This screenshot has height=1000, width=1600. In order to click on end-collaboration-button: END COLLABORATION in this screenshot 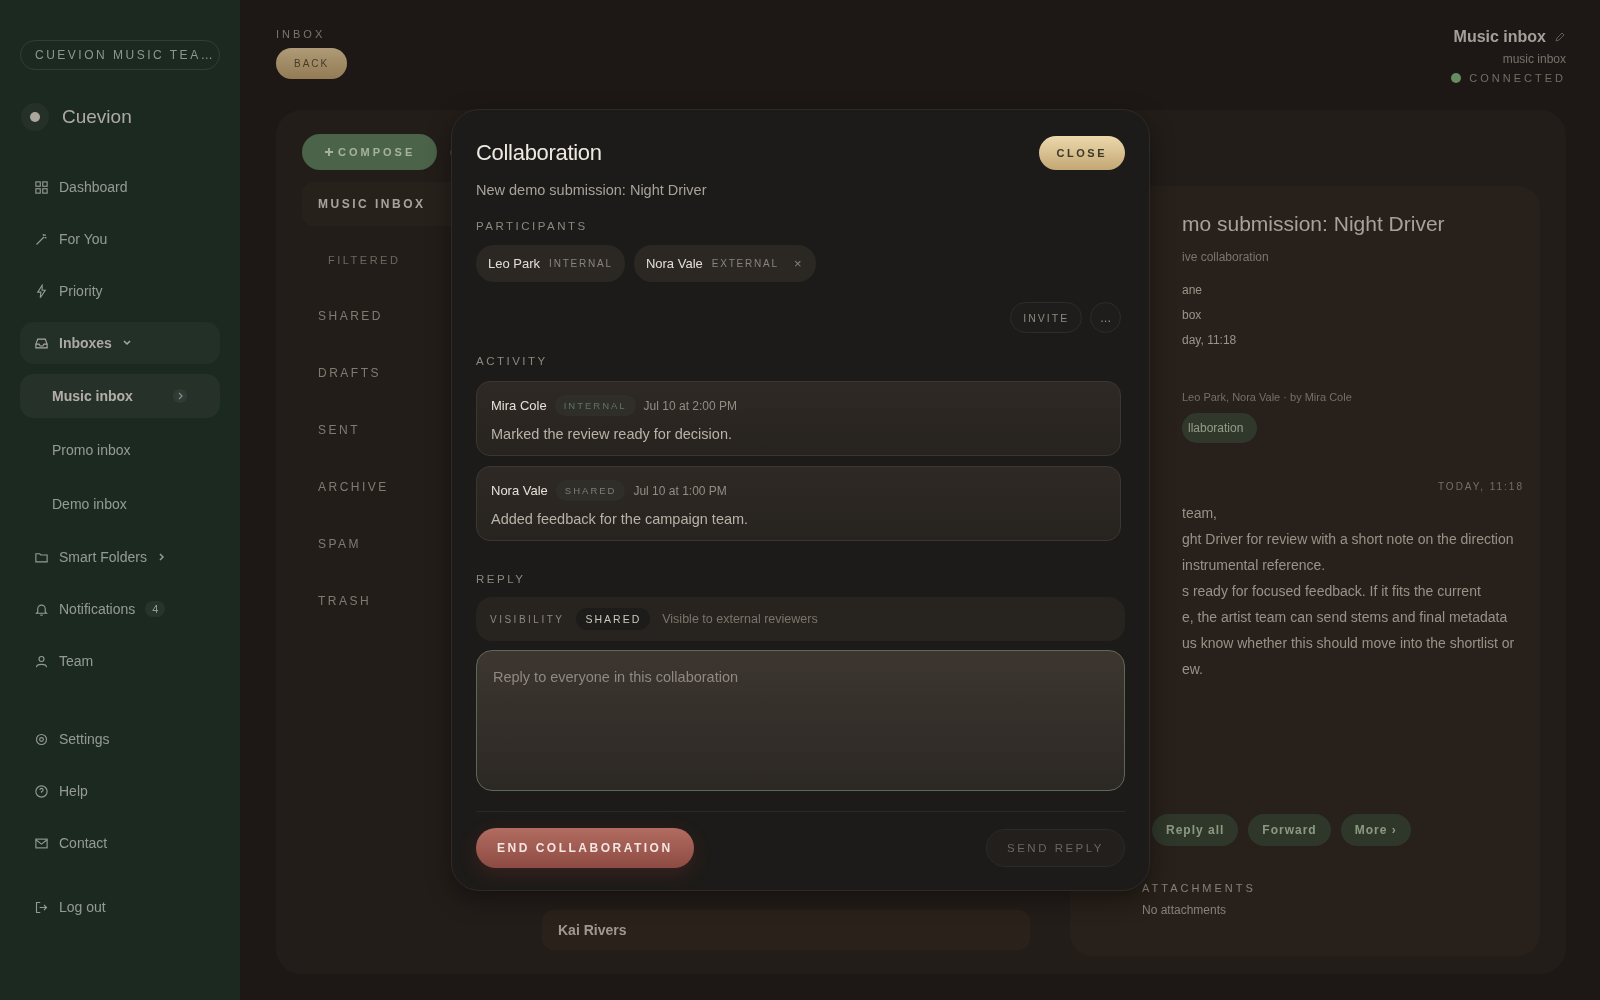, I will do `click(585, 848)`.